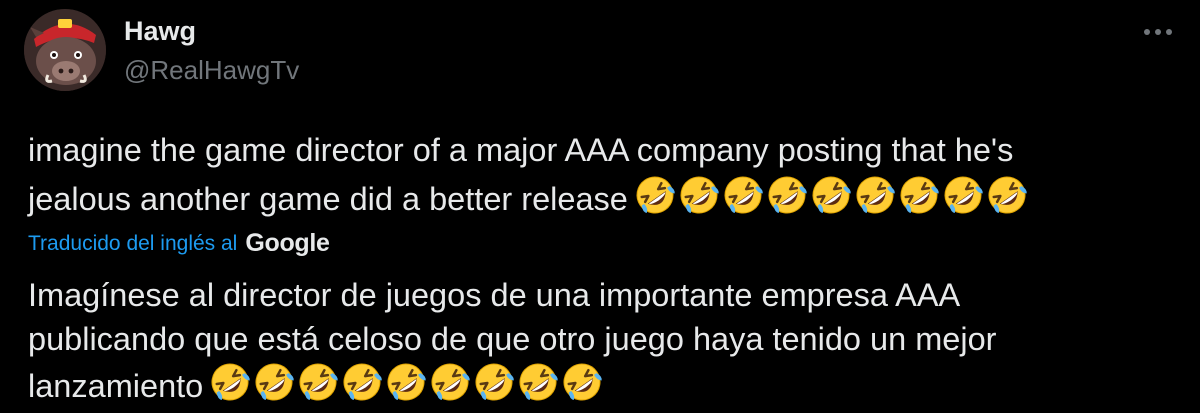 This screenshot has height=413, width=1200. What do you see at coordinates (160, 31) in the screenshot?
I see `author-name: Hawg` at bounding box center [160, 31].